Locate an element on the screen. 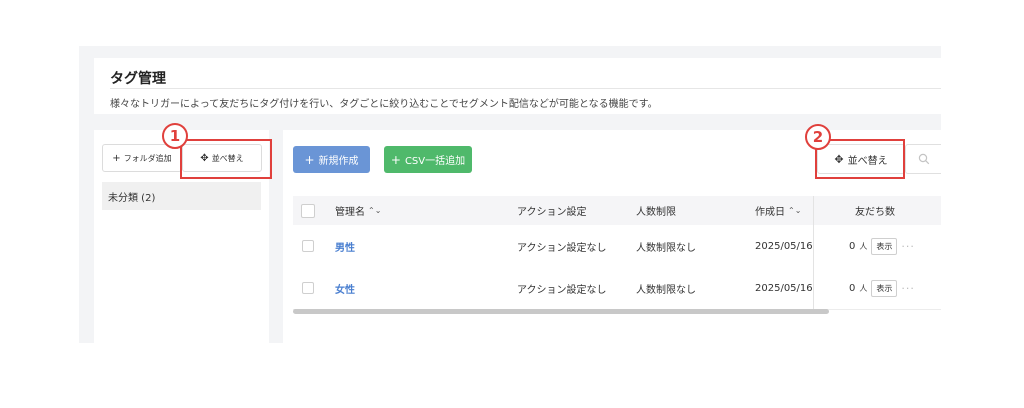  tag-name-cell: 女性 is located at coordinates (345, 288).